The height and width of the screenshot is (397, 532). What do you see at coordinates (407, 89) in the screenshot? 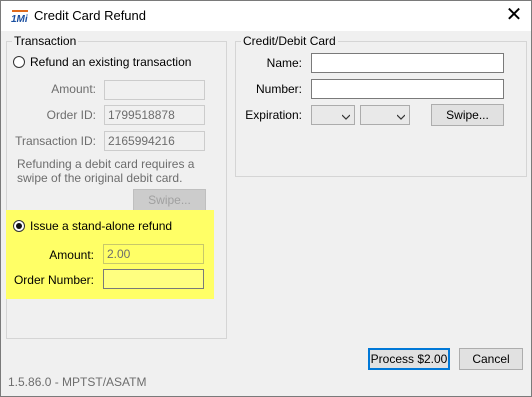
I see `card-number-field` at bounding box center [407, 89].